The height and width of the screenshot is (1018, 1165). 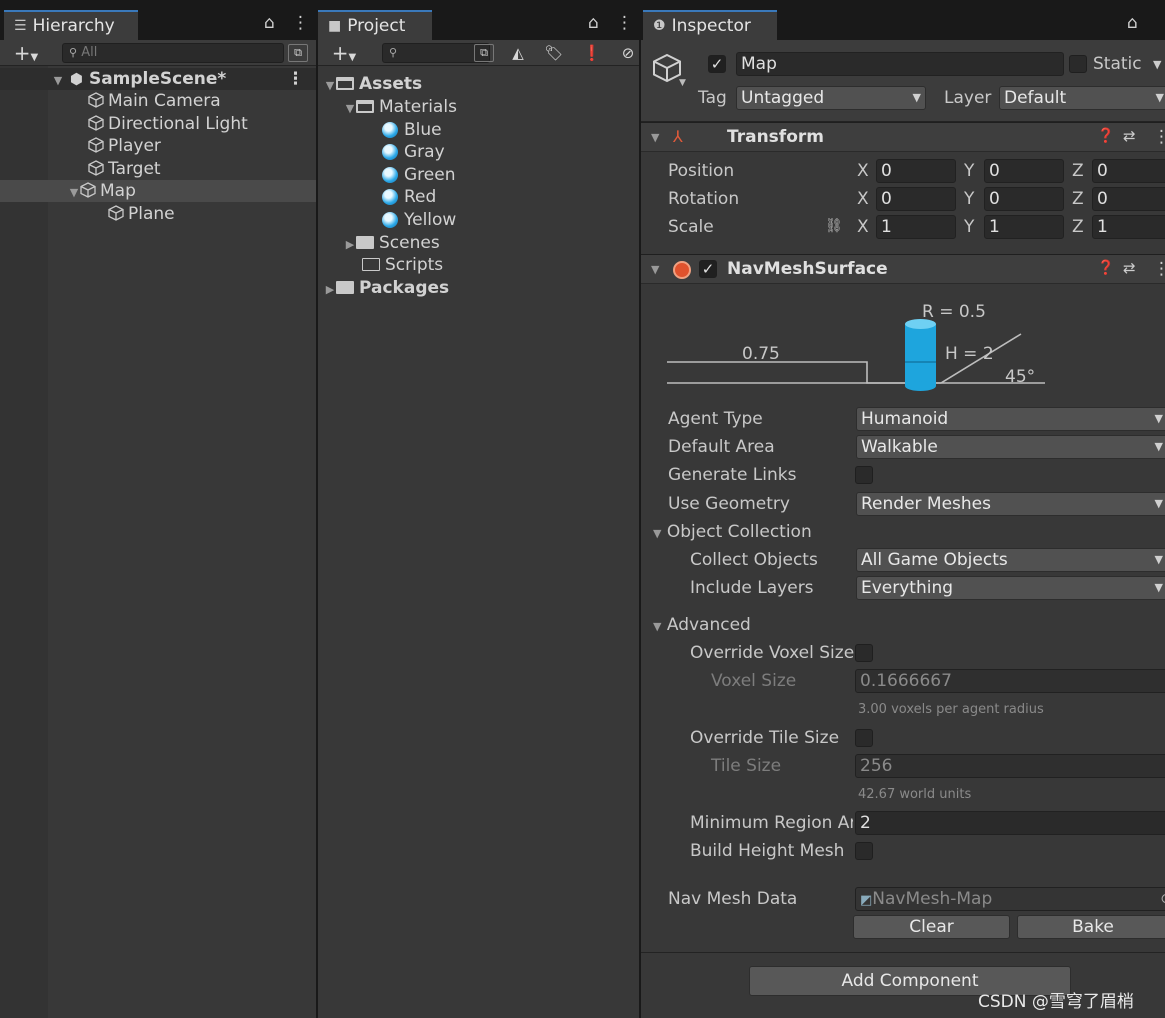 I want to click on position-x-field: 0, so click(x=916, y=171).